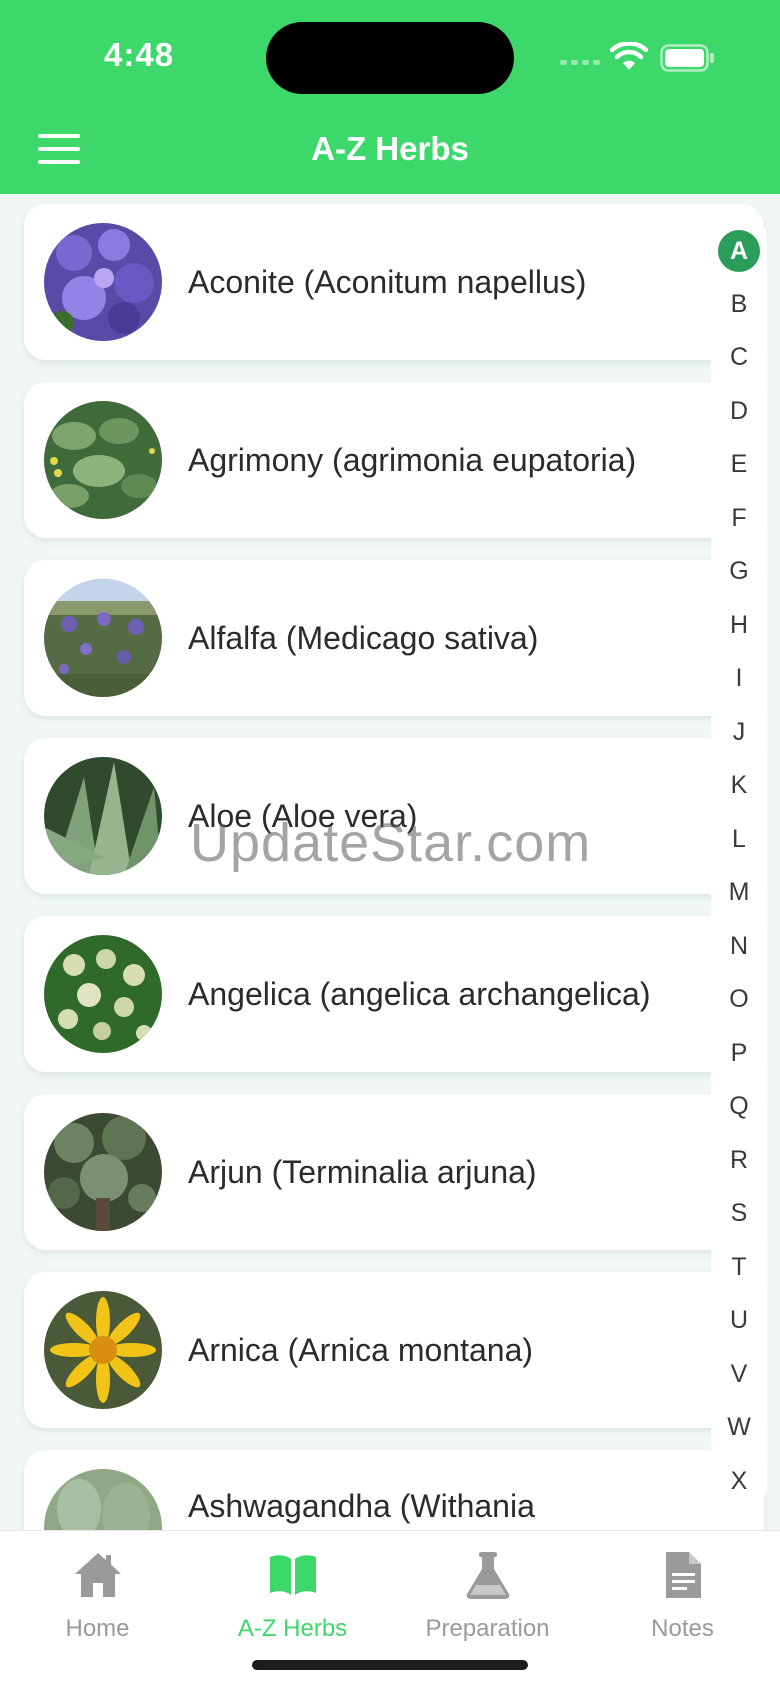  Describe the element at coordinates (739, 464) in the screenshot. I see `index-letter-e: E` at that location.